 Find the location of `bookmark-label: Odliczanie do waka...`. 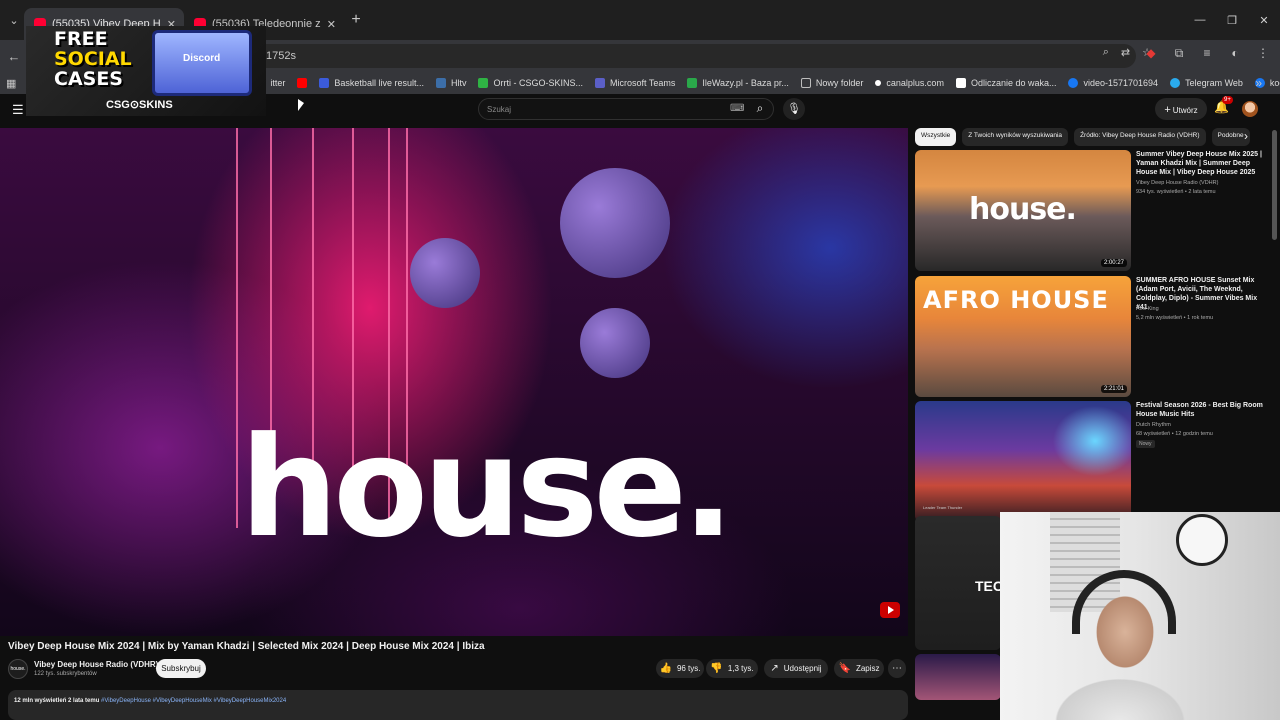

bookmark-label: Odliczanie do waka... is located at coordinates (1013, 83).